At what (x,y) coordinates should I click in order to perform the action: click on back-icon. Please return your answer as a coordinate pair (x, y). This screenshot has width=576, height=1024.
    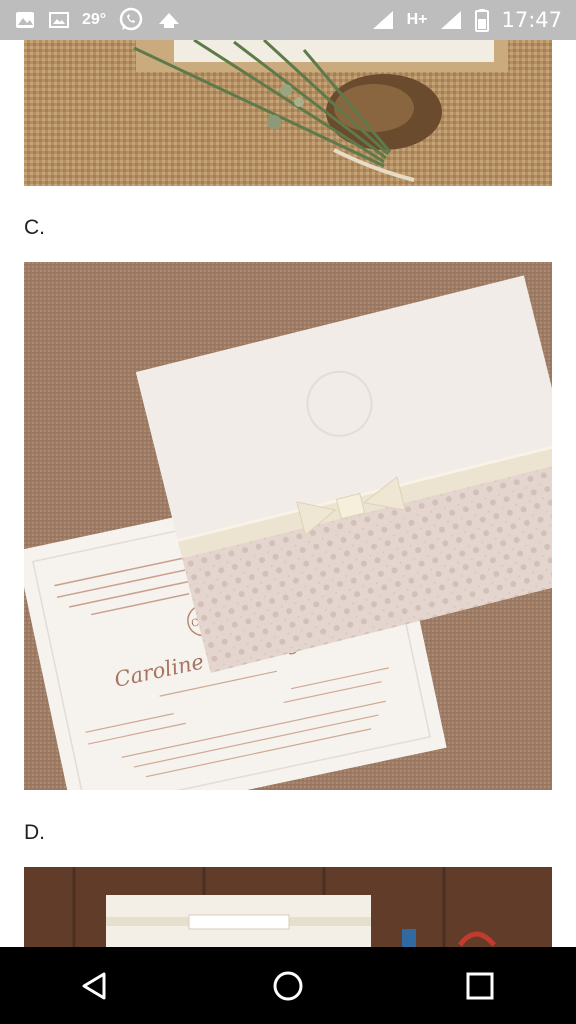
    Looking at the image, I should click on (94, 985).